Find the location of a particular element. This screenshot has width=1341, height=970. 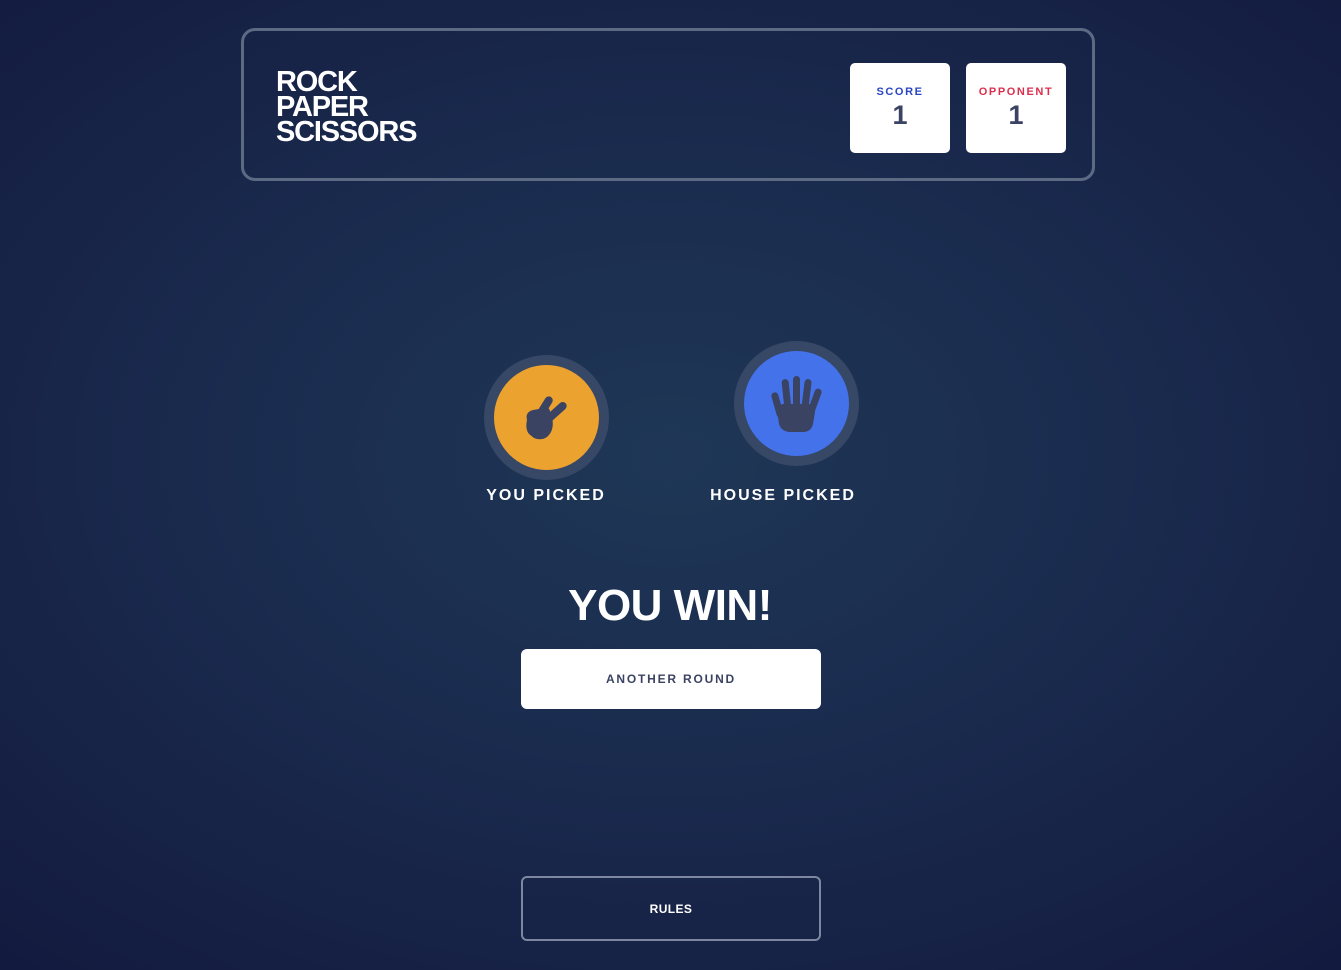

paper-icon is located at coordinates (796, 403).